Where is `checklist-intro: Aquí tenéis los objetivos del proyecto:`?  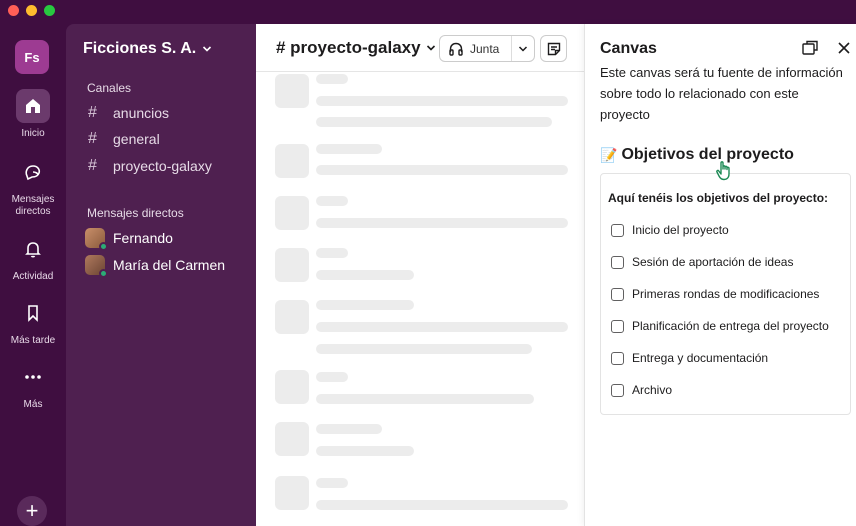
checklist-intro: Aquí tenéis los objetivos del proyecto: is located at coordinates (718, 198).